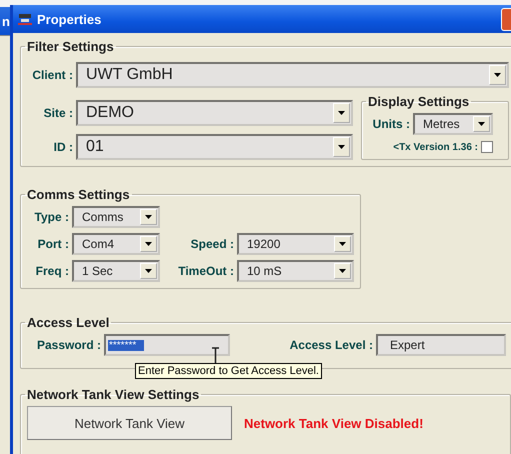  What do you see at coordinates (418, 101) in the screenshot?
I see `group-title: Display Settings` at bounding box center [418, 101].